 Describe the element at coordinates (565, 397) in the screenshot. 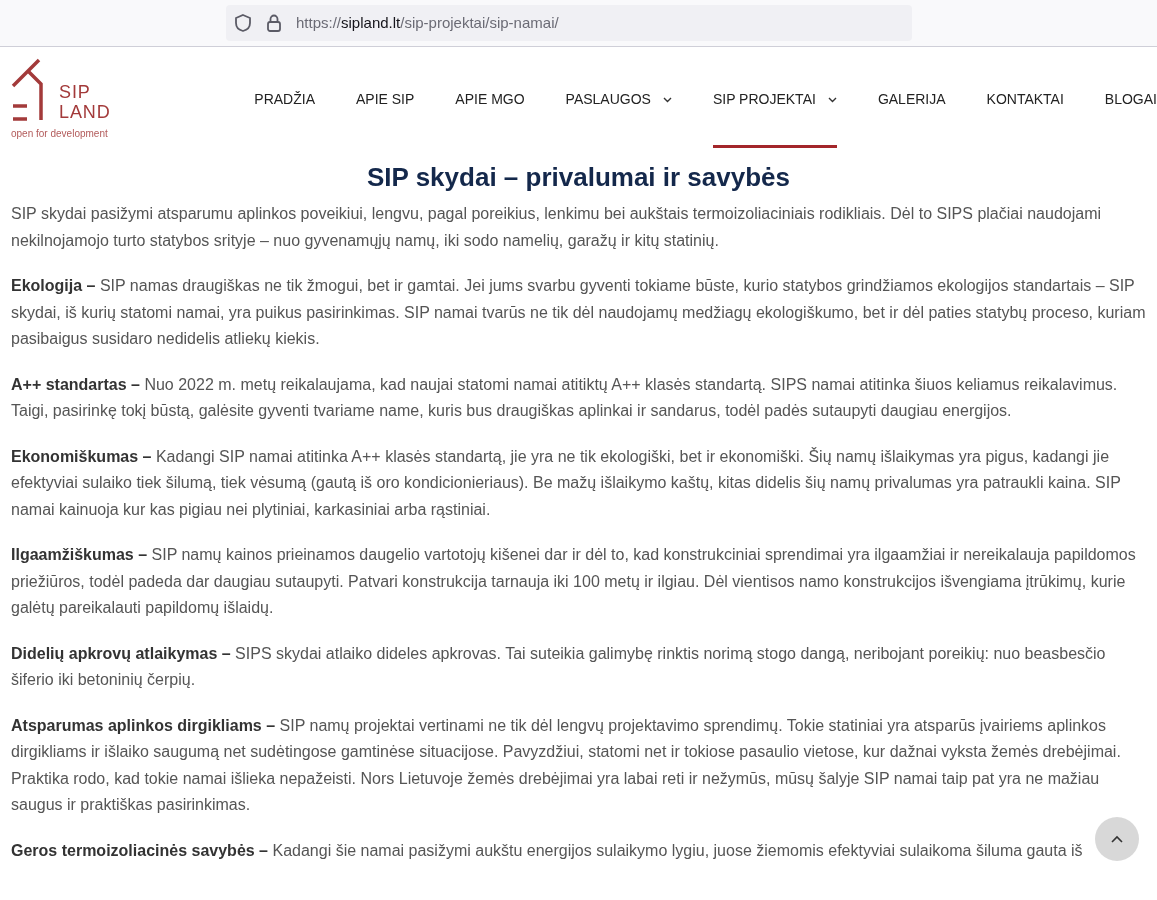

I see `paragraph: A++ standartas – Nuo 2022 m. metų reikalaujama, kad naujai statomi namai atitiktų A++ klasės standartą. SIPS namai atitinka šiuos keliamus reikalavimus. Taigi, pasirinkę tokį būstą, galėsite gyventi tvariame name, kuris bus draugiškas aplinkai ir sandarus, todėl padės sutaupyti daugiau energijos.` at that location.